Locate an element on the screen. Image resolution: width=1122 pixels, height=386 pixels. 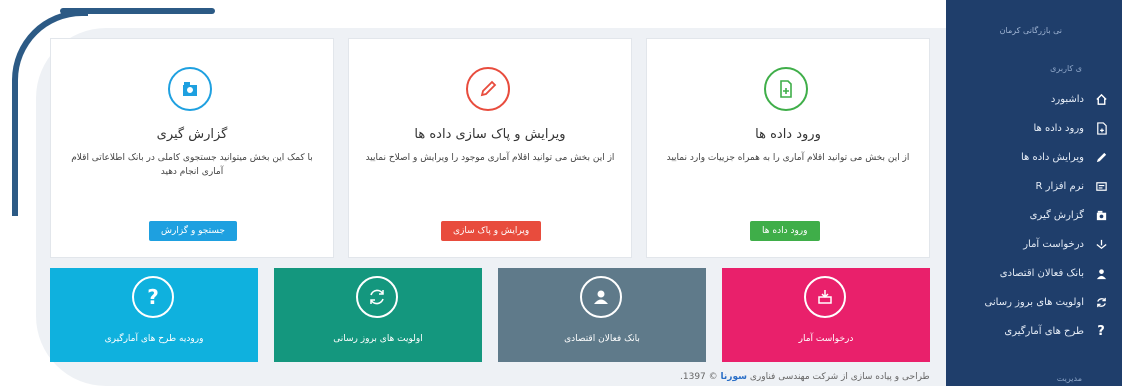
sidebar-item-label: اولویت های بروز رسانی is located at coordinates (1034, 302).